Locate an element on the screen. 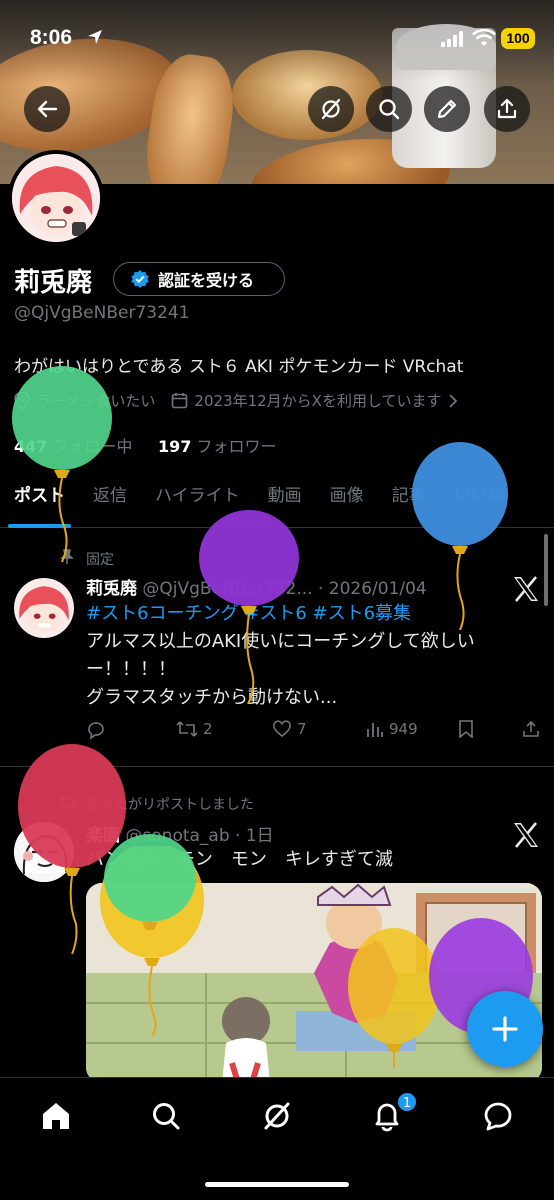 The width and height of the screenshot is (554, 1200). post-avatar-illustration is located at coordinates (44, 608).